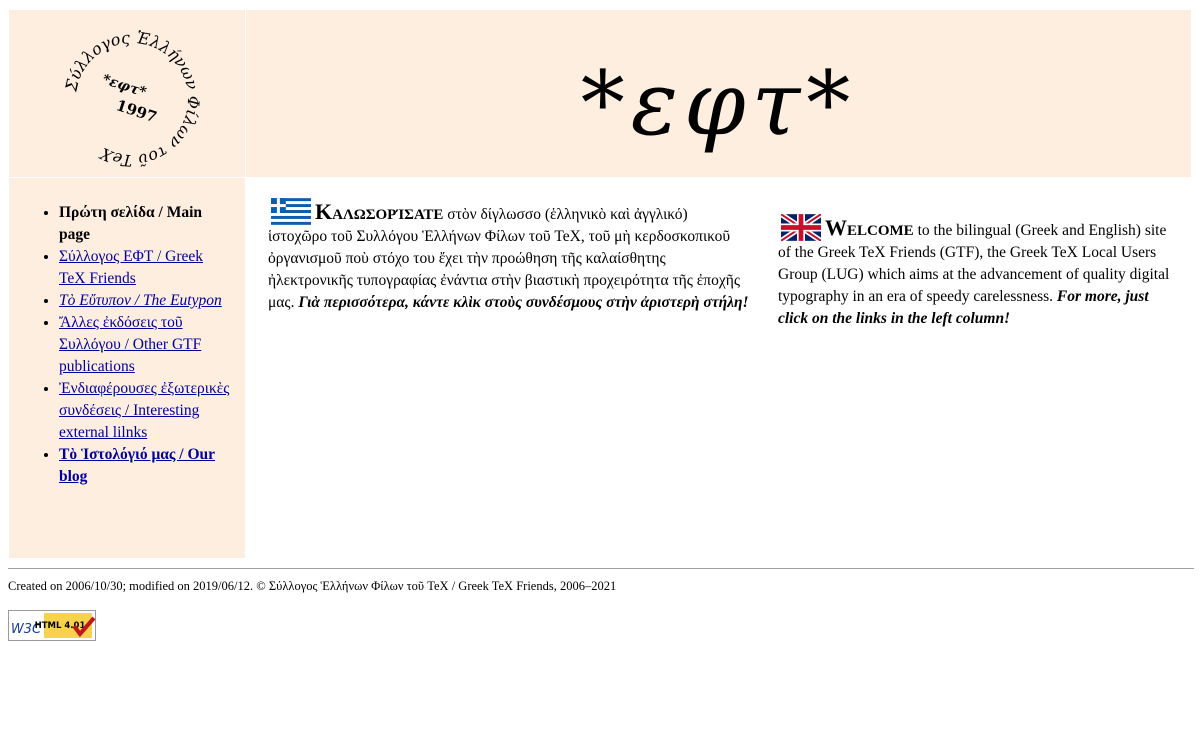  Describe the element at coordinates (801, 227) in the screenshot. I see `uk-flag-icon` at that location.